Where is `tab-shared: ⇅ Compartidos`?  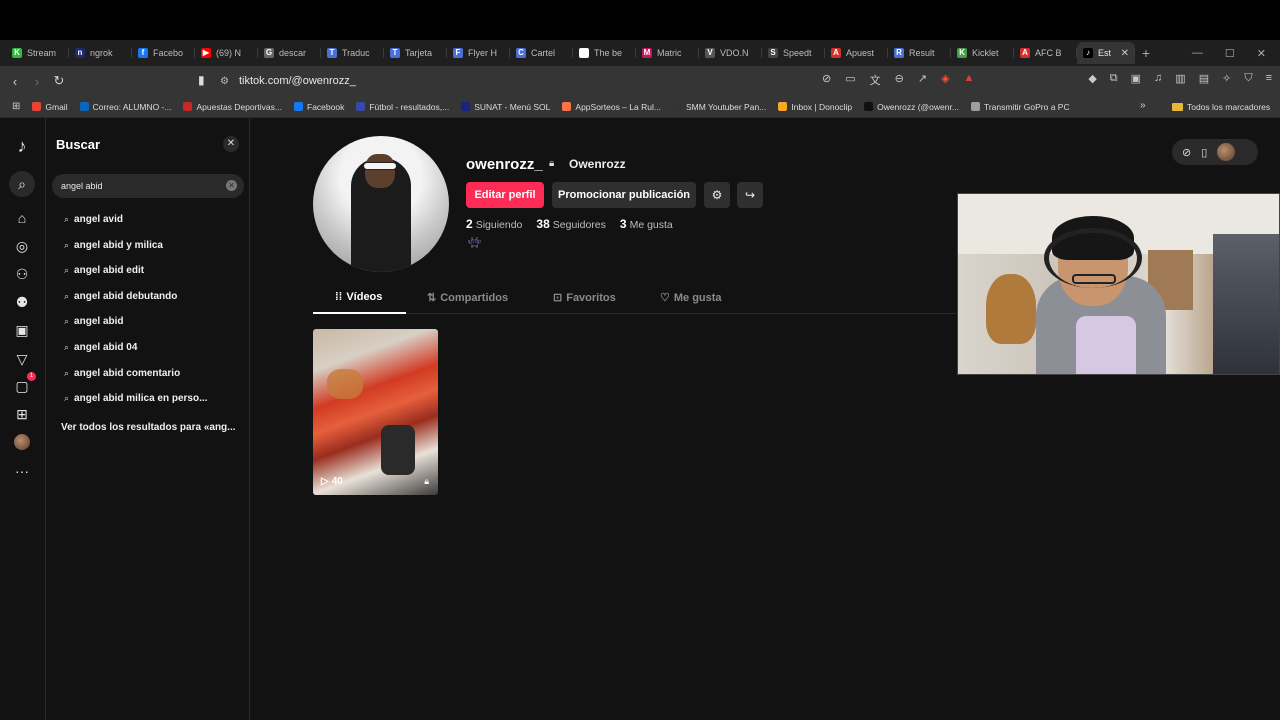
tab-shared: ⇅ Compartidos is located at coordinates (467, 298).